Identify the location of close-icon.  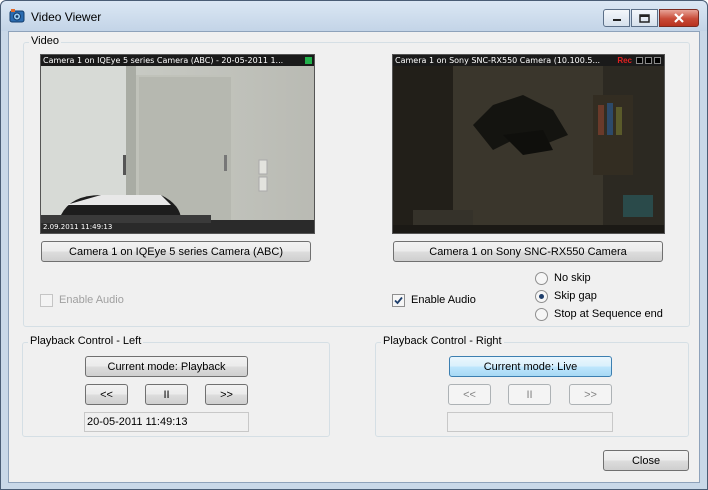
(679, 18).